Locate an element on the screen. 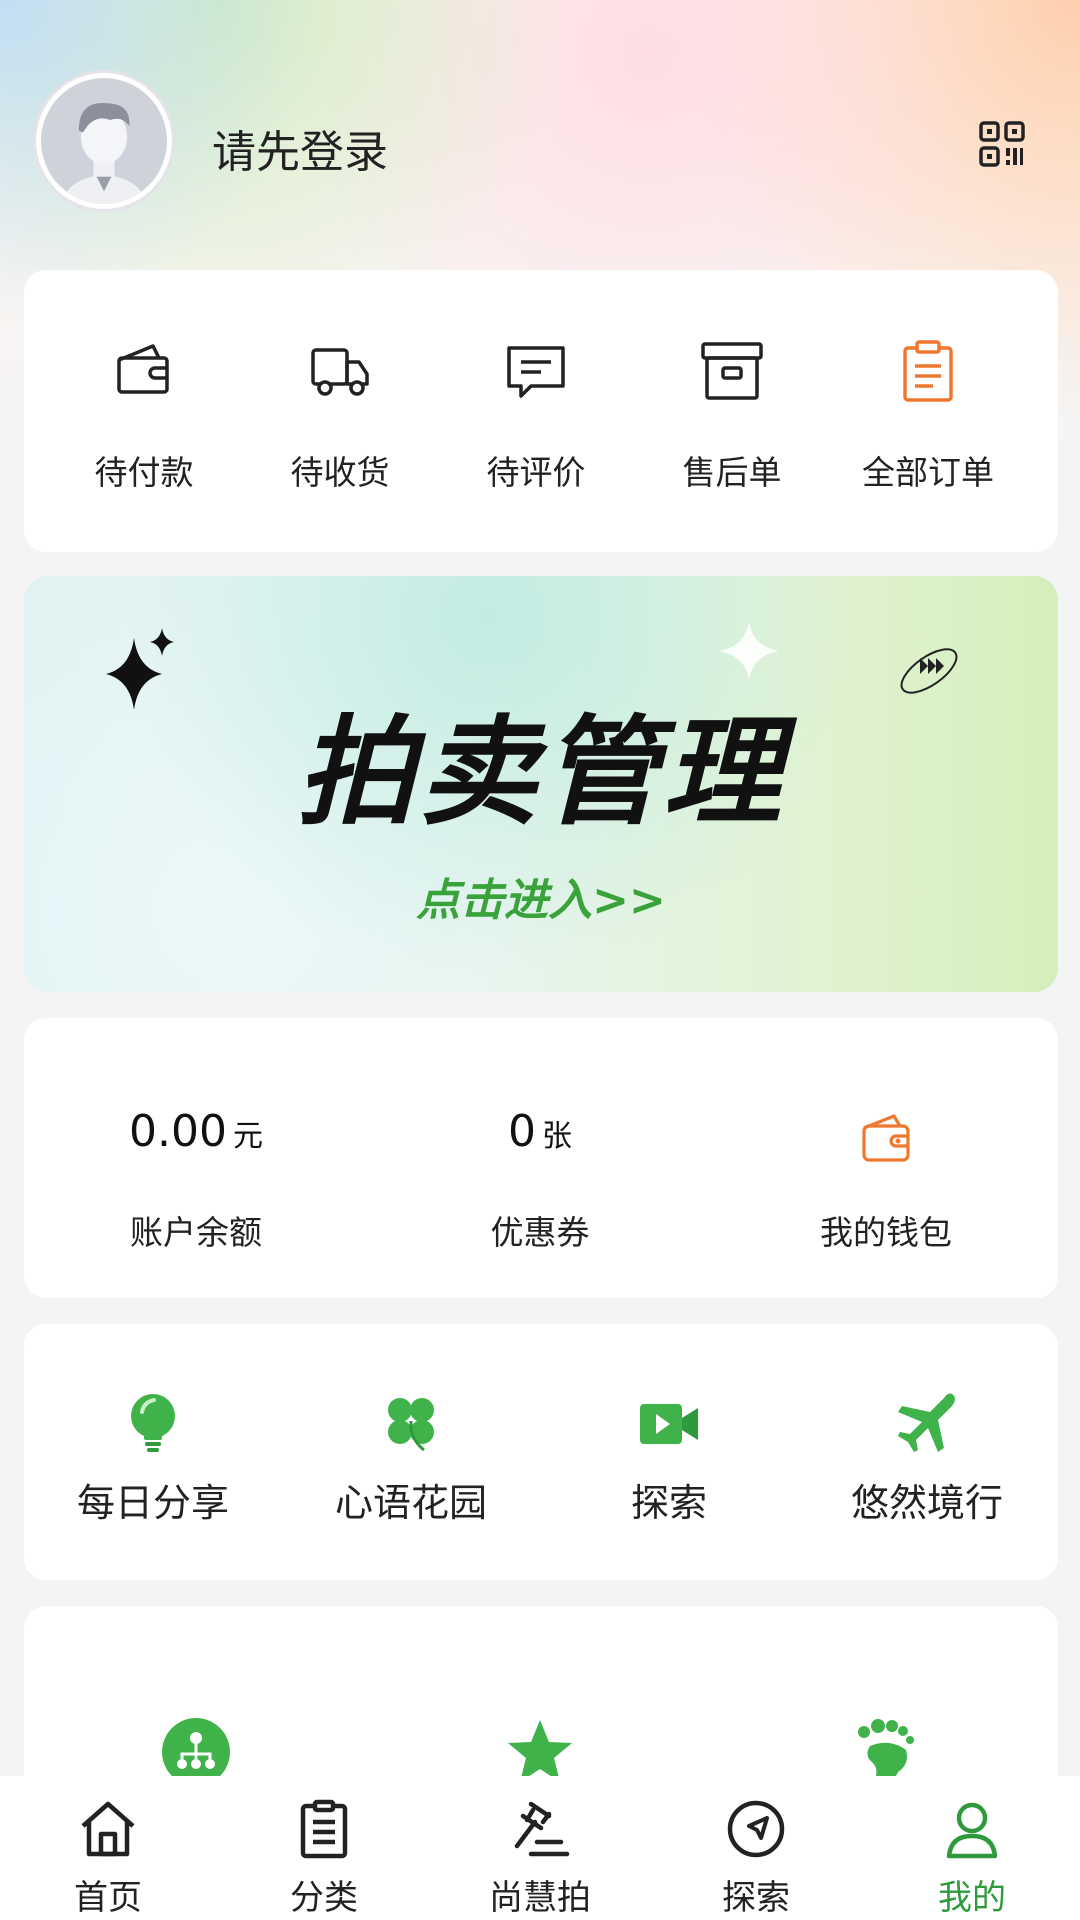  order-after-sales: 售后单 is located at coordinates (732, 411).